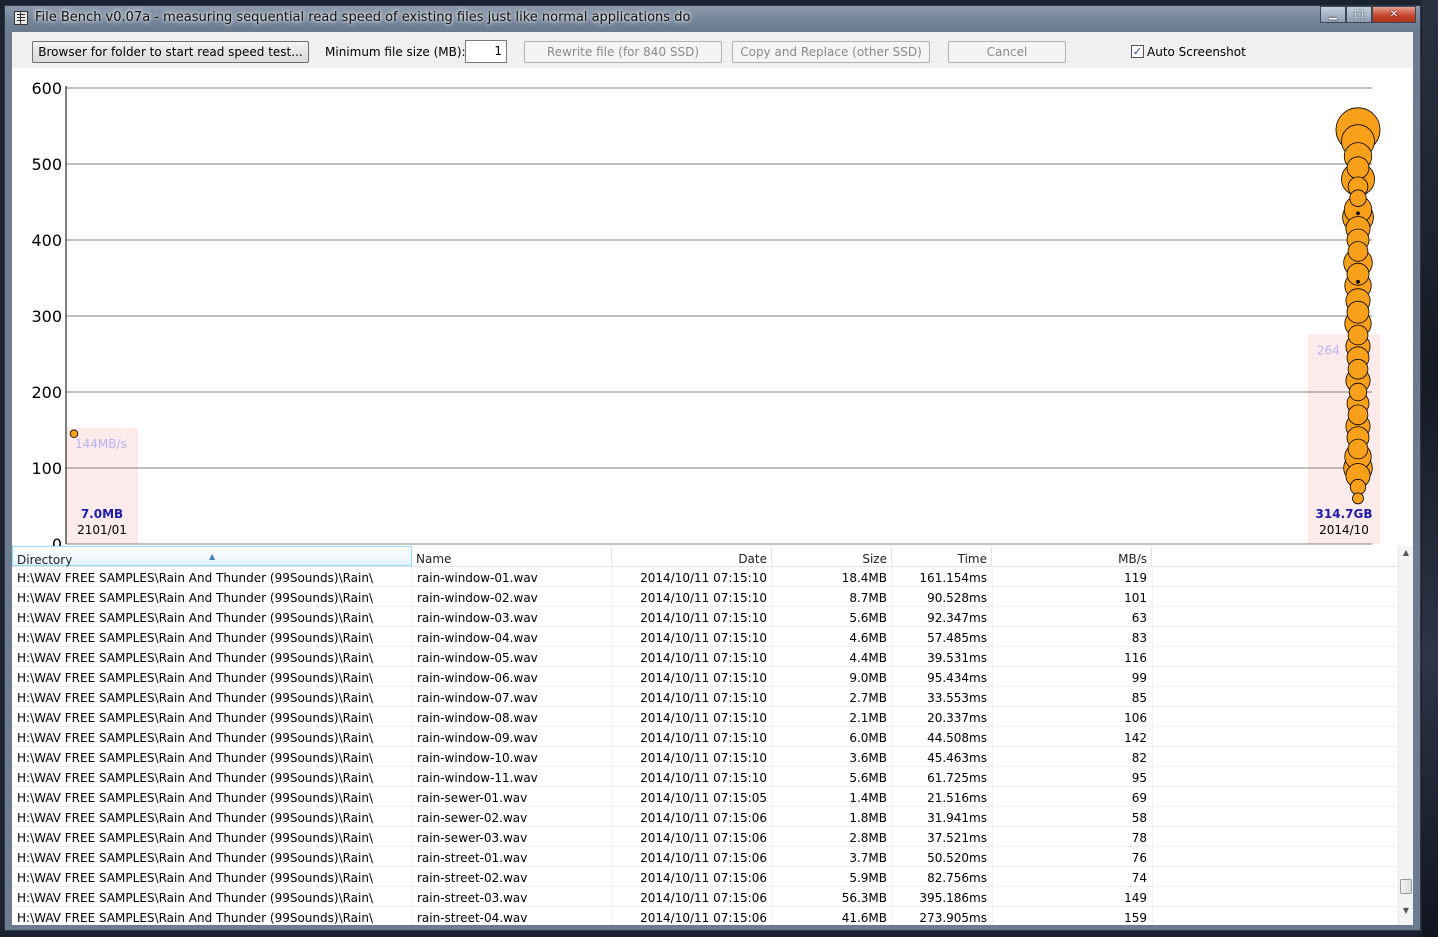 The width and height of the screenshot is (1438, 937). Describe the element at coordinates (1333, 14) in the screenshot. I see `minimize-button: ▁` at that location.